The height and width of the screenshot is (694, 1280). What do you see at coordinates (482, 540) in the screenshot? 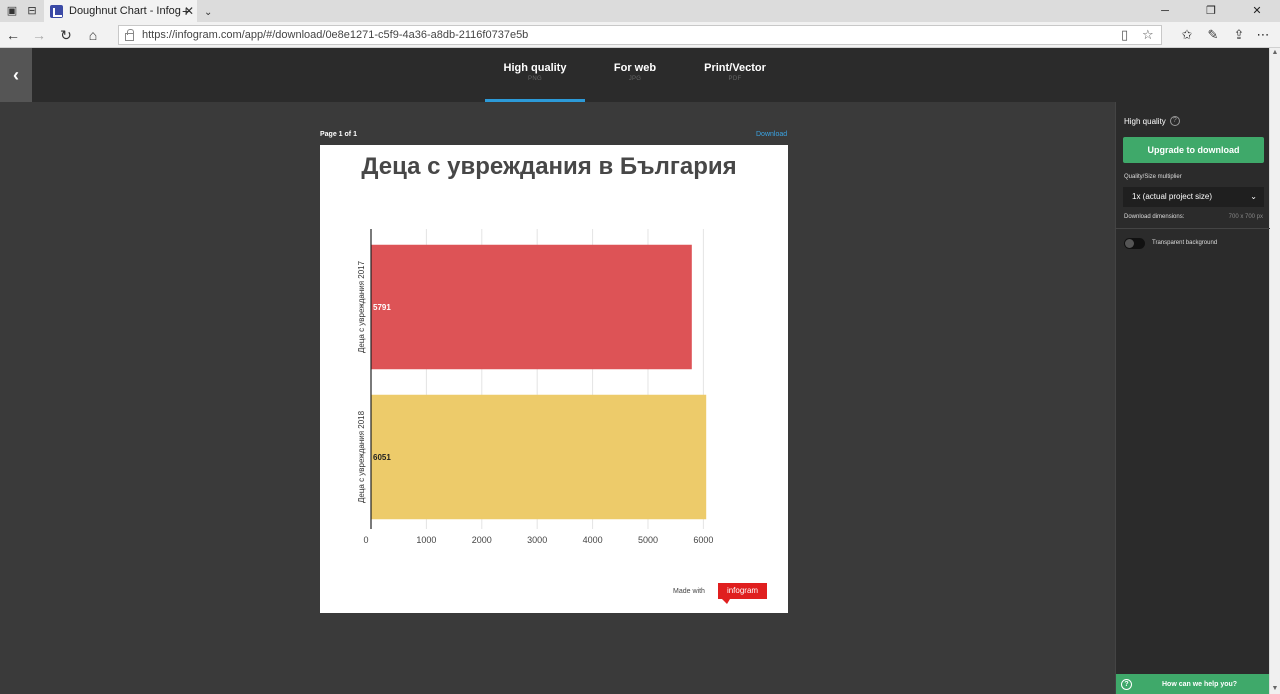
I see `x-tick-label: 2000` at bounding box center [482, 540].